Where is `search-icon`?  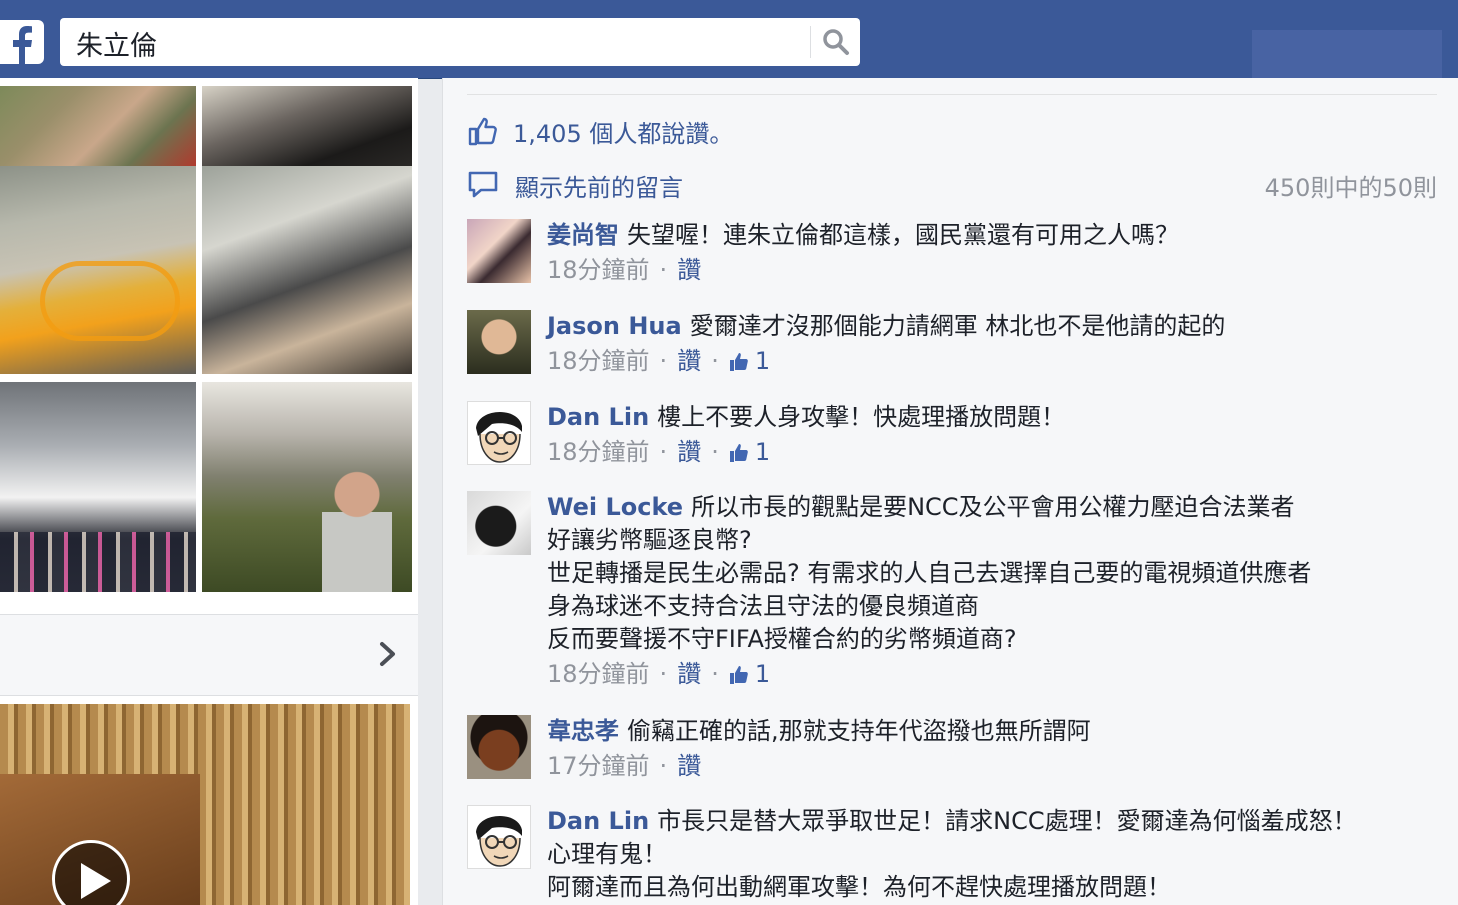
search-icon is located at coordinates (836, 42).